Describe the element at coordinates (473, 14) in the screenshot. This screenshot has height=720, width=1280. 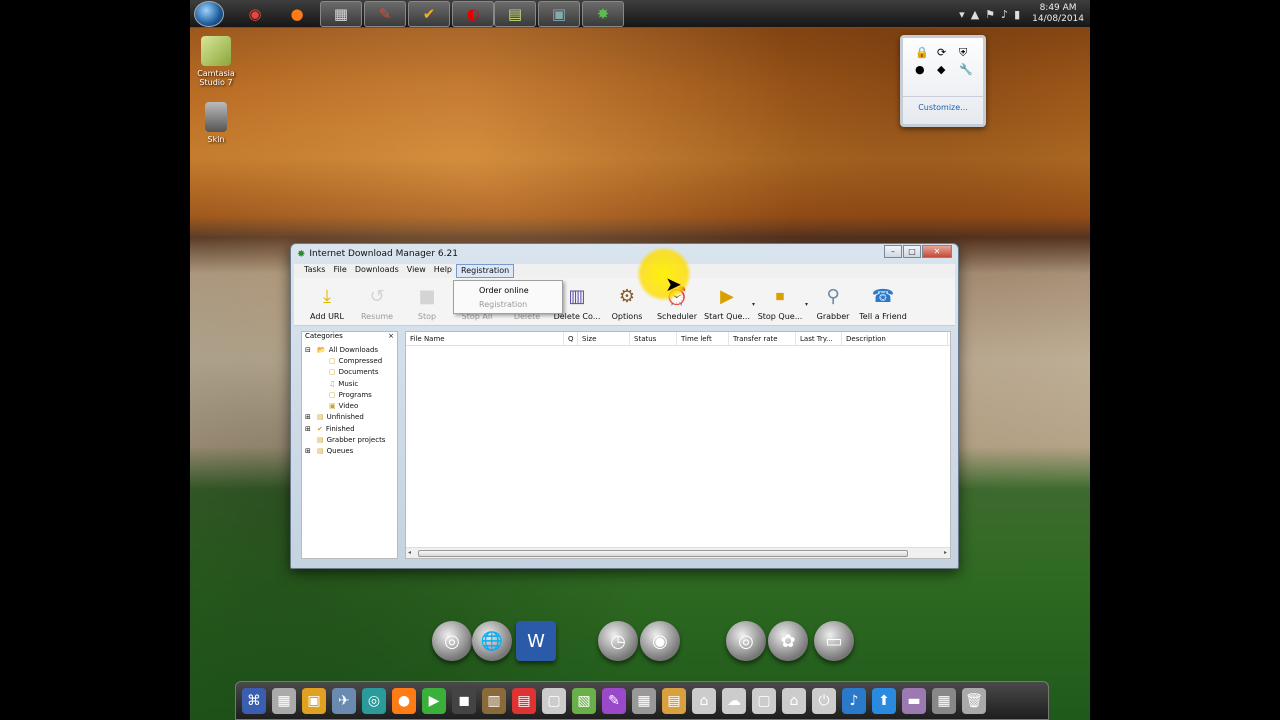
I see `taskbar-app-vodafone: ◐` at that location.